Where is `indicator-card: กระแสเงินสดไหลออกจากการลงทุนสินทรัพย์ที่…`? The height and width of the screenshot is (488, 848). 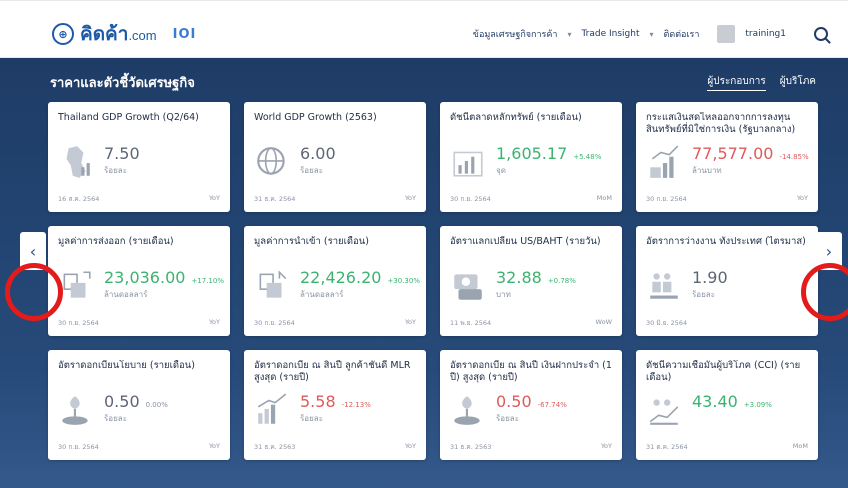
indicator-card: กระแสเงินสดไหลออกจากการลงทุนสินทรัพย์ที่… is located at coordinates (727, 157).